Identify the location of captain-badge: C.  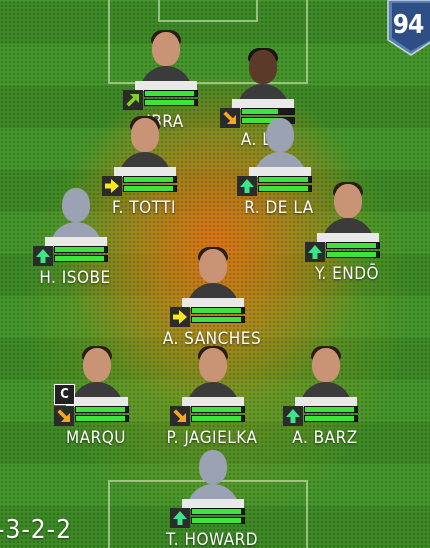
(64, 394).